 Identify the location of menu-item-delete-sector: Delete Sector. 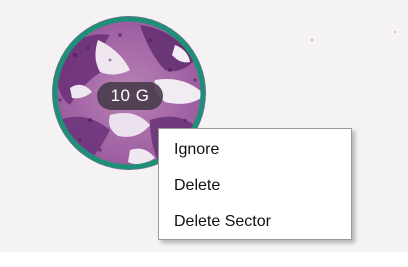
(222, 222).